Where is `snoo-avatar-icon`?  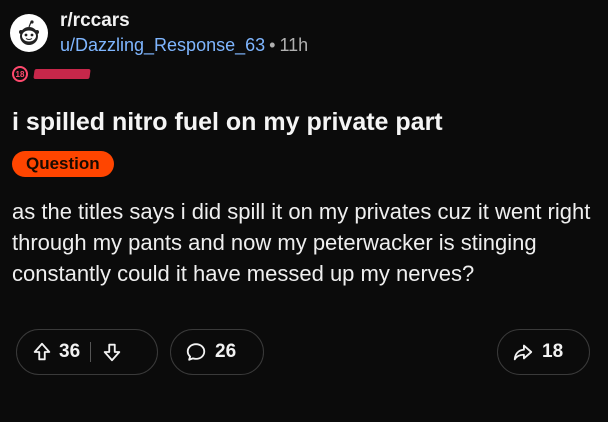 snoo-avatar-icon is located at coordinates (29, 32).